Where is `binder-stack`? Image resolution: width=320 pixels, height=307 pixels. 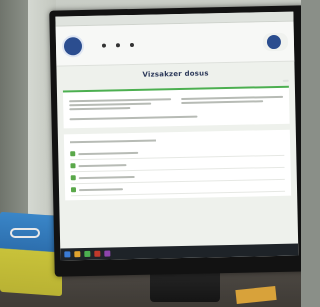 binder-stack is located at coordinates (31, 254).